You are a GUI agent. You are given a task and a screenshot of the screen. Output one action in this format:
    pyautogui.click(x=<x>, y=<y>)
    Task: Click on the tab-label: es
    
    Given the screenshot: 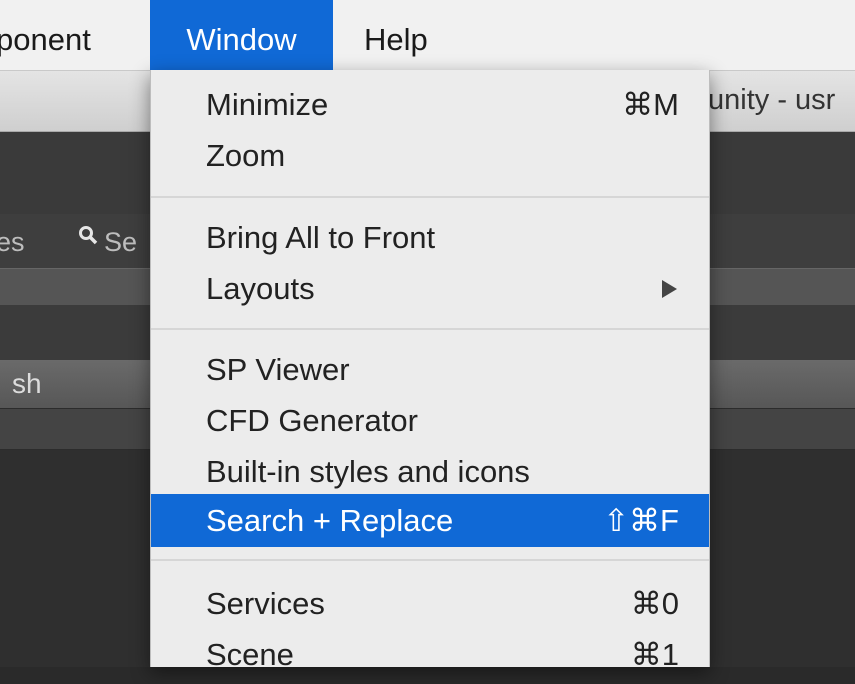 What is the action you would take?
    pyautogui.click(x=12, y=242)
    